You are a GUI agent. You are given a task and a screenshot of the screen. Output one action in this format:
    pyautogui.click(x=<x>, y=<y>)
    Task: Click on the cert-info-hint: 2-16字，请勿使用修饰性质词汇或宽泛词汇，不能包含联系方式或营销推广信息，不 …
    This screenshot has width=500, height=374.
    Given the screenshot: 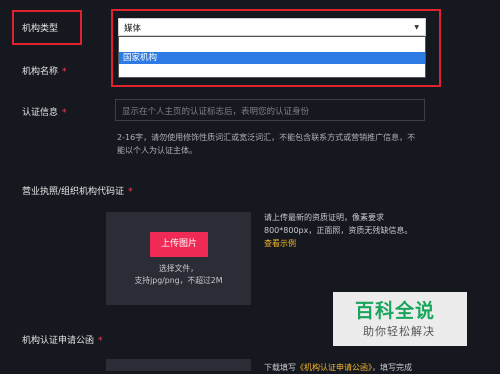 What is the action you would take?
    pyautogui.click(x=266, y=144)
    